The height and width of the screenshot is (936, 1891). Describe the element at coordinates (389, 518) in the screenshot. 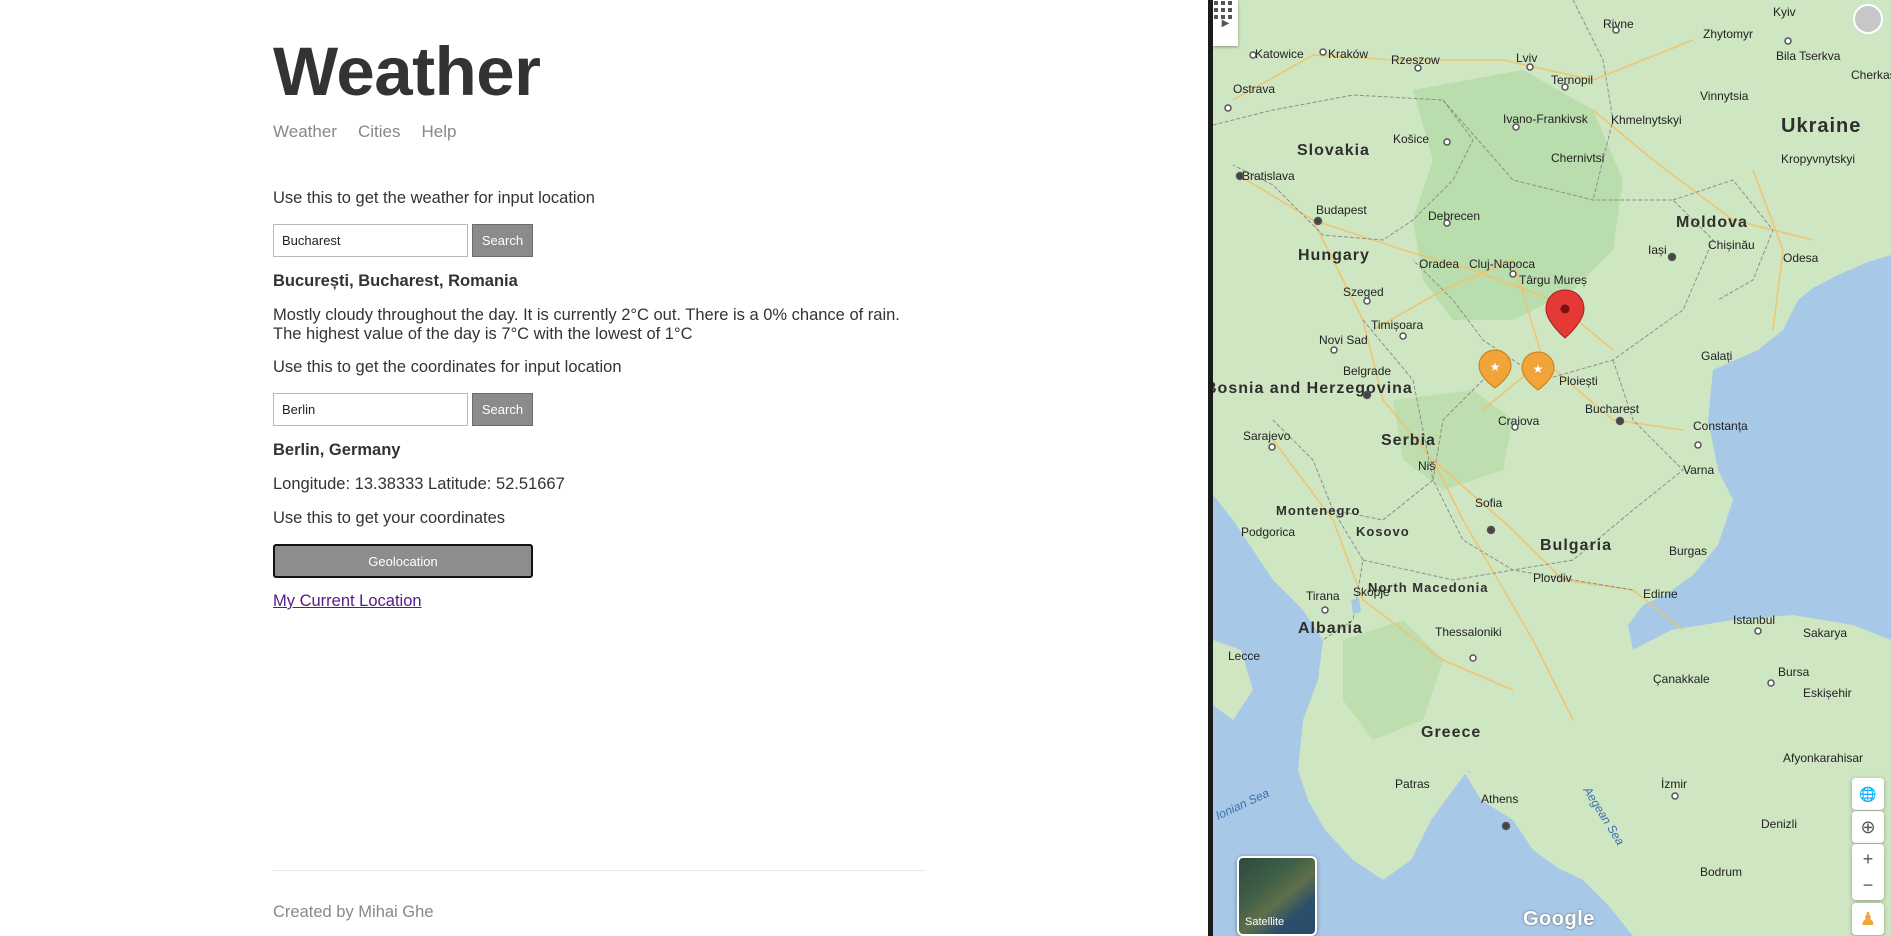

I see `geo-prompt: Use this to get your coordinates` at that location.